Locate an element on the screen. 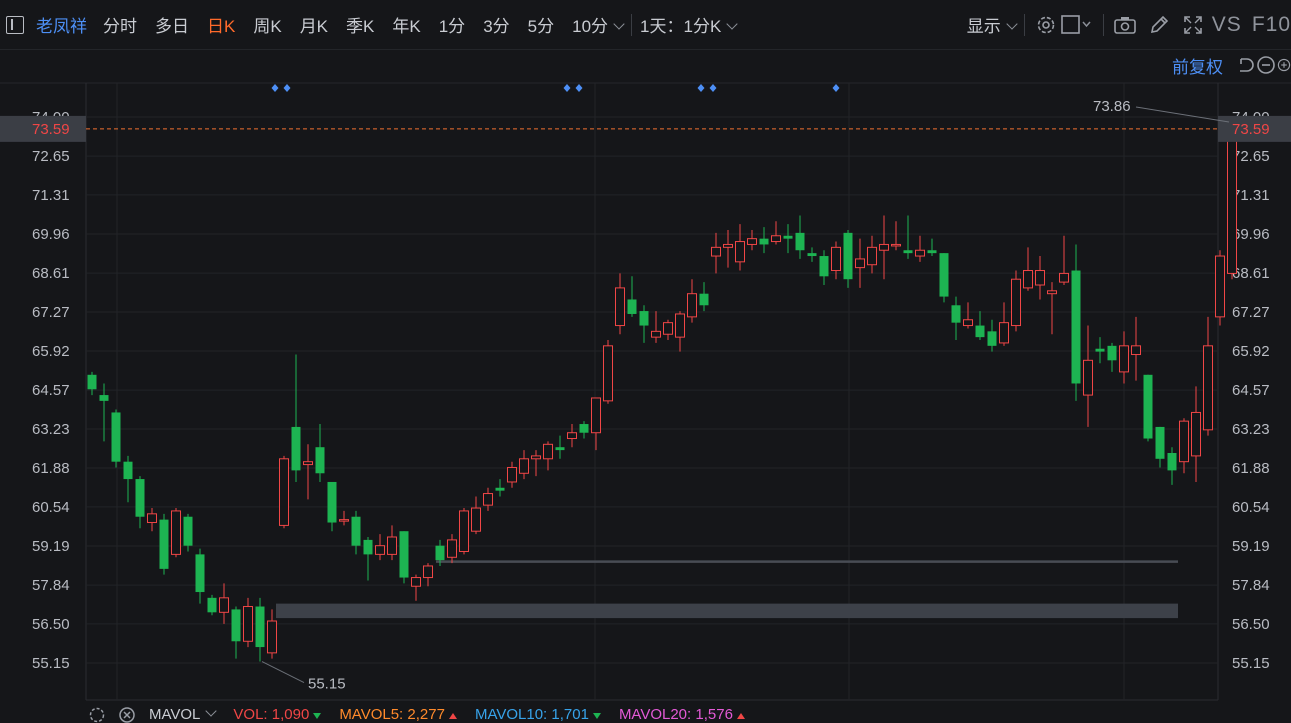 Image resolution: width=1291 pixels, height=723 pixels. indicator-item: MAVOL is located at coordinates (183, 714).